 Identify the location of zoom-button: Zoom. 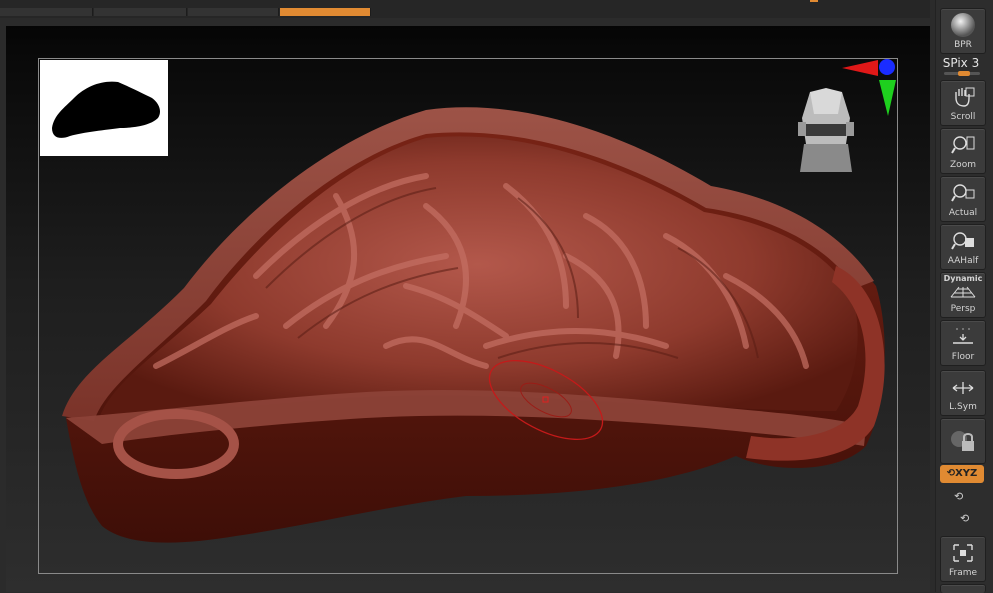
(963, 151).